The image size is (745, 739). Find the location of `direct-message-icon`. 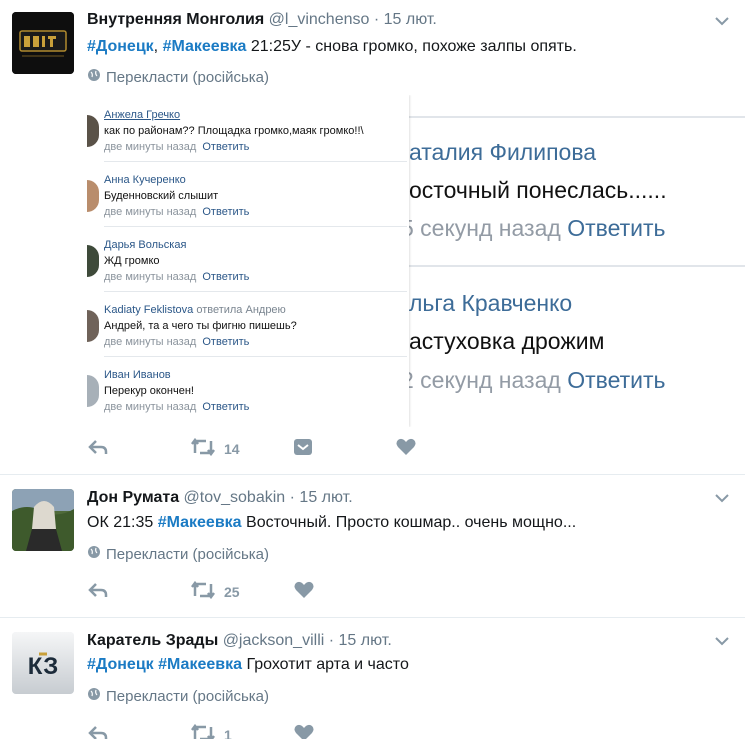

direct-message-icon is located at coordinates (303, 448).